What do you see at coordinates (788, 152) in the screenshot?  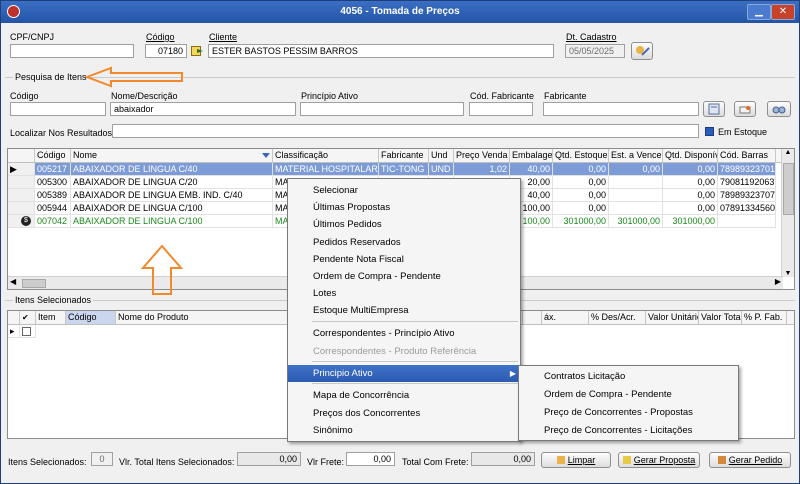 I see `scroll-up-icon: ▲` at bounding box center [788, 152].